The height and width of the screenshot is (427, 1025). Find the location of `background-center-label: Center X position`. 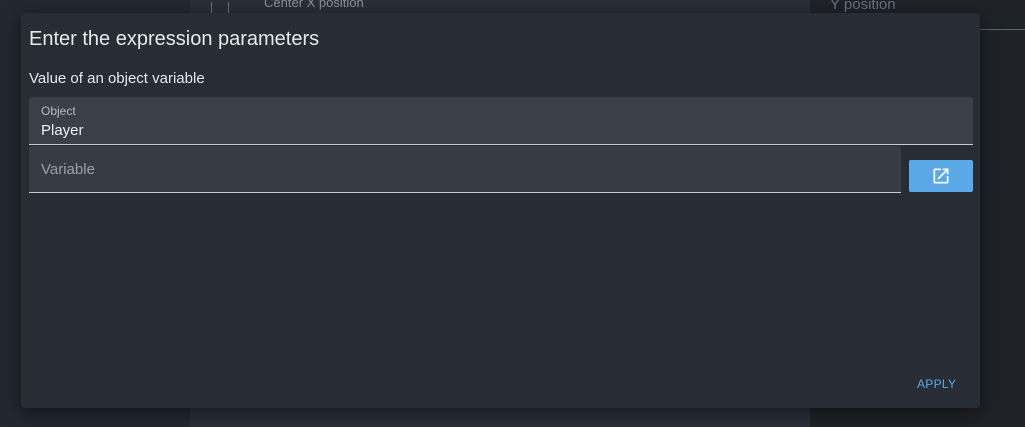

background-center-label: Center X position is located at coordinates (314, 5).